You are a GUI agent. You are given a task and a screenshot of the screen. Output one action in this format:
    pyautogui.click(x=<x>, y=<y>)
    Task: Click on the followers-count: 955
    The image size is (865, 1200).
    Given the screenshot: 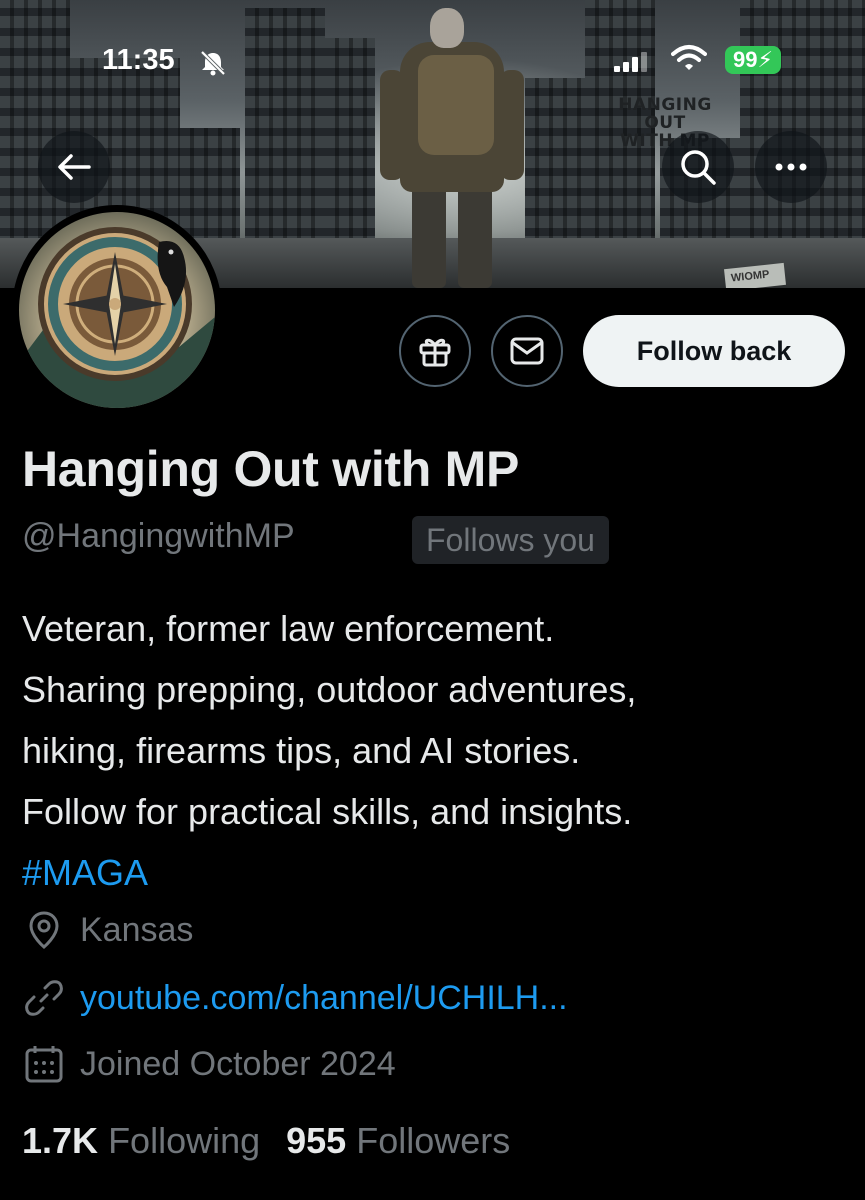 What is the action you would take?
    pyautogui.click(x=316, y=1140)
    